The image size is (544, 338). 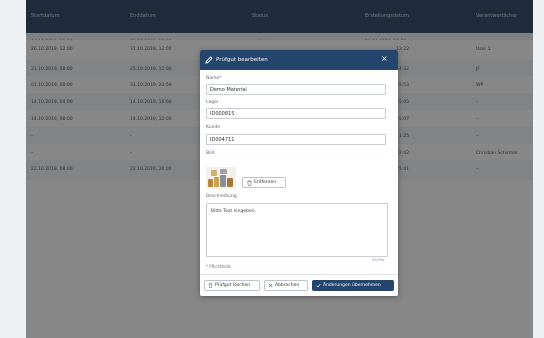 I want to click on character-counter: 20/500, so click(x=378, y=260).